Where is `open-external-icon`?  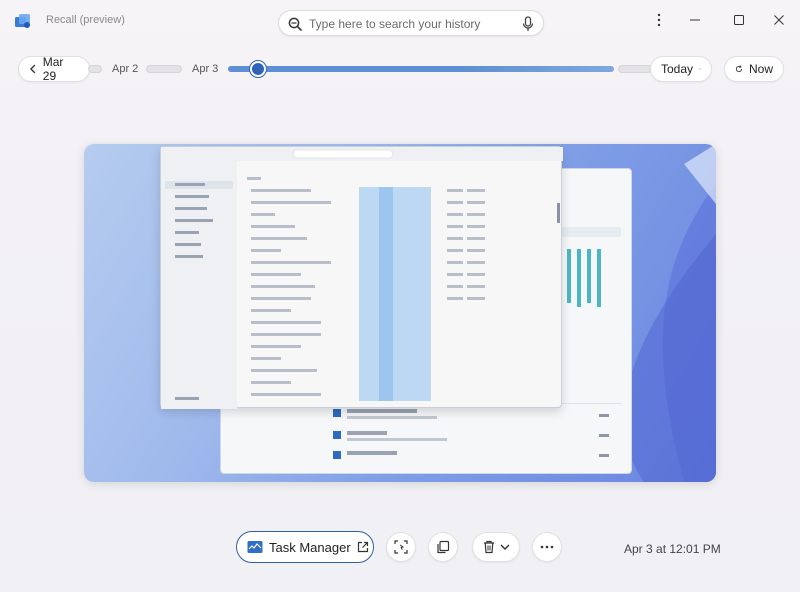 open-external-icon is located at coordinates (362, 547).